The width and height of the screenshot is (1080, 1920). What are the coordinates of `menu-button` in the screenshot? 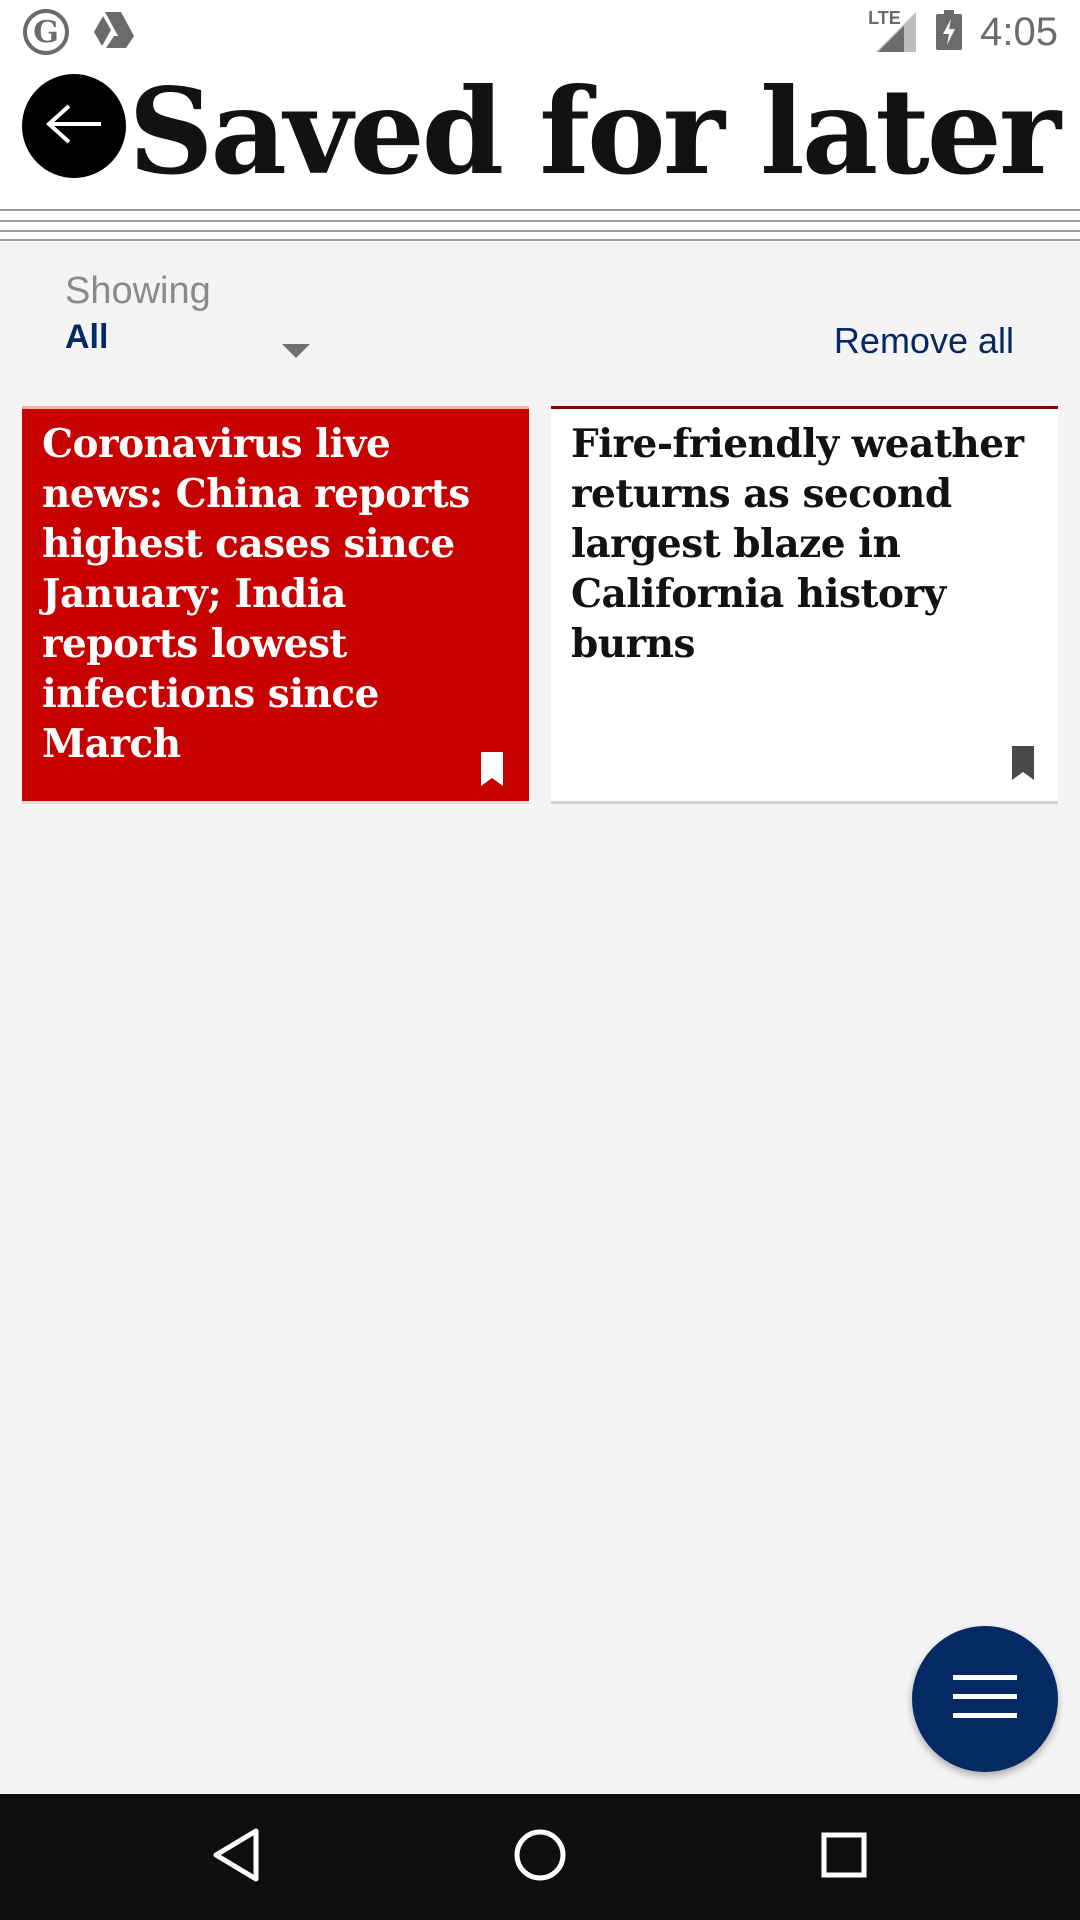 It's located at (985, 1699).